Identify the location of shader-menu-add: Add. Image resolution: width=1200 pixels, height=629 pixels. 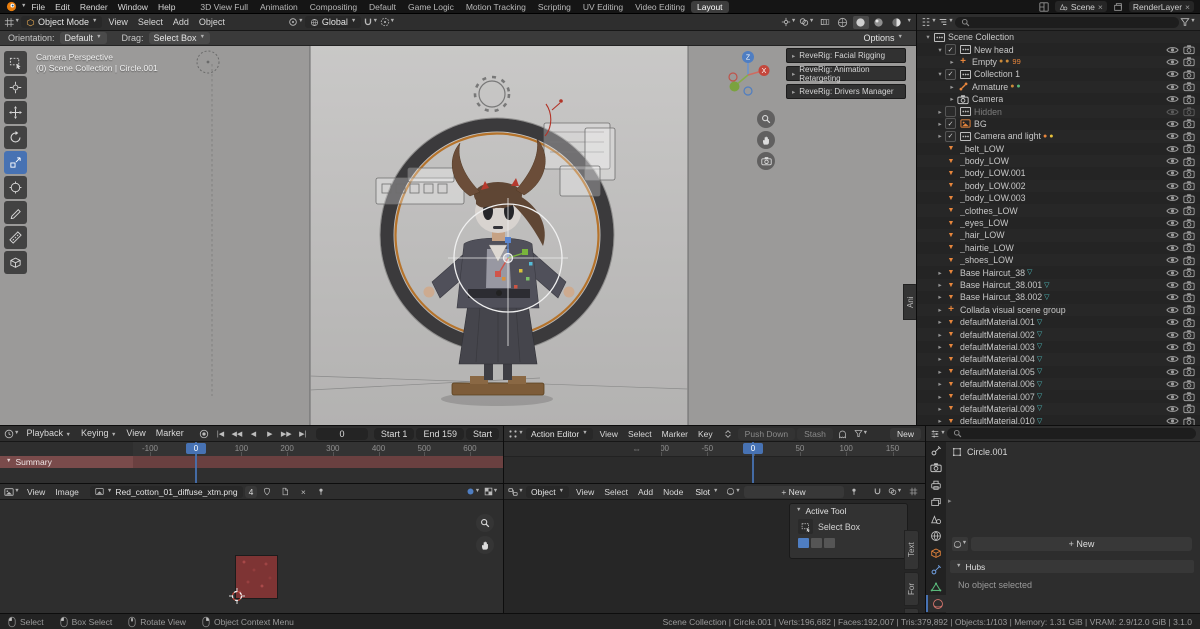
(645, 492).